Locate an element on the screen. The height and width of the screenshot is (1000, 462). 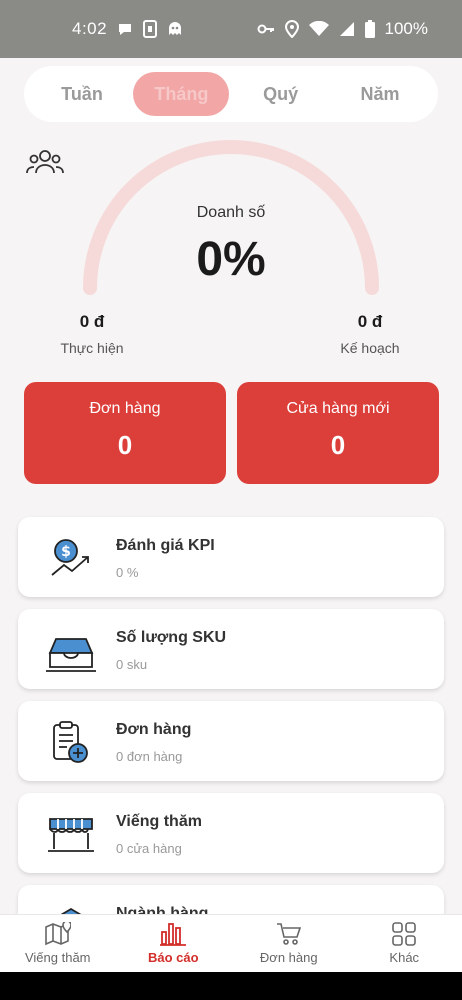
status-bar: 4:02 100% is located at coordinates (231, 29).